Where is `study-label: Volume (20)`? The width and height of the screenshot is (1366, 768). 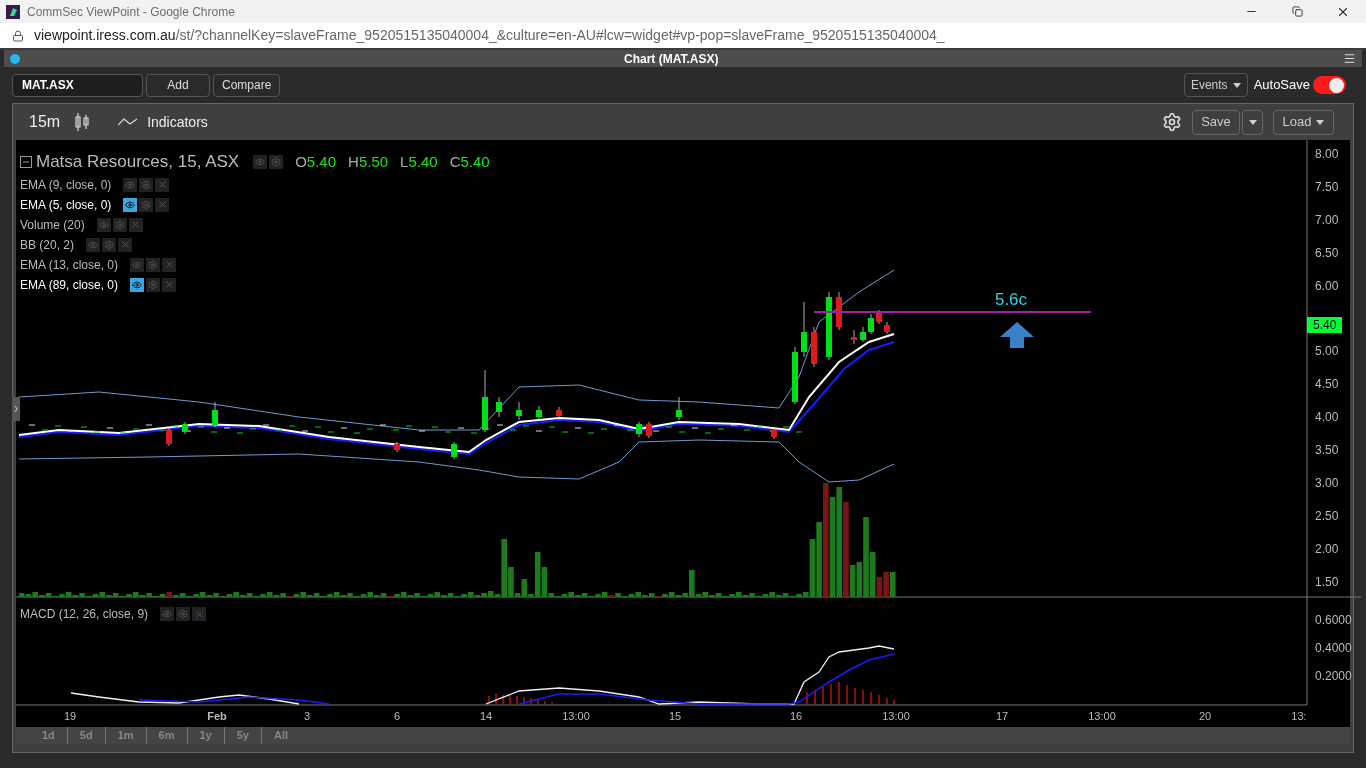
study-label: Volume (20) is located at coordinates (52, 225).